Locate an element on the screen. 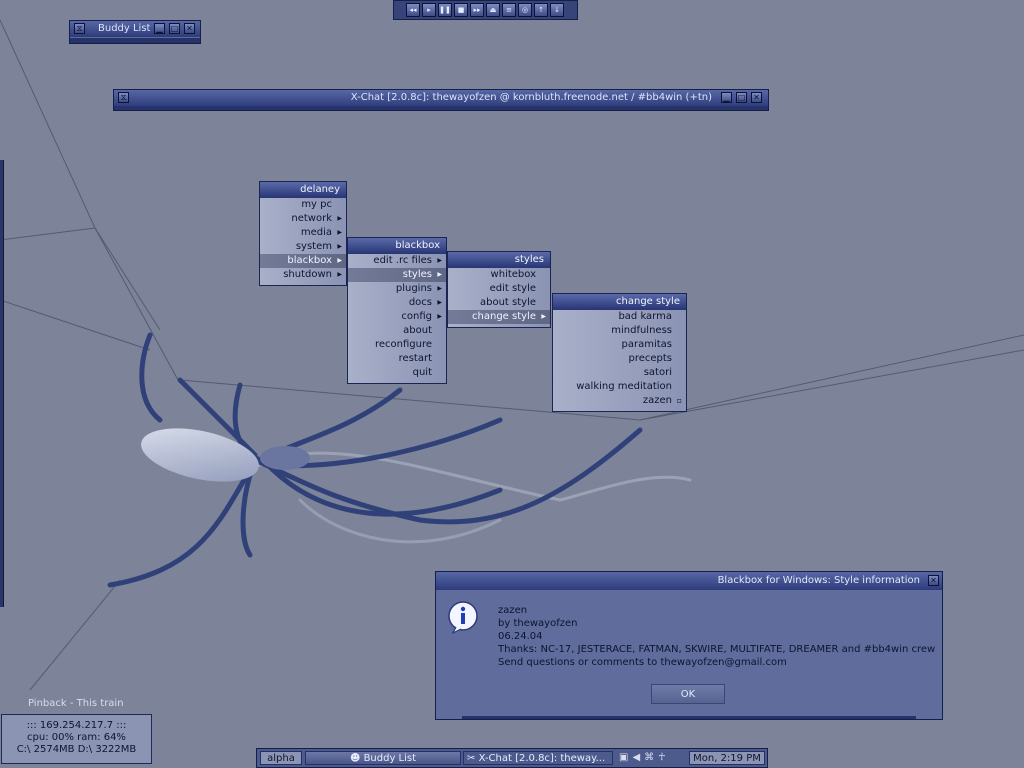 The image size is (1024, 768). menu-item-blackbox: blackbox ▶ is located at coordinates (303, 261).